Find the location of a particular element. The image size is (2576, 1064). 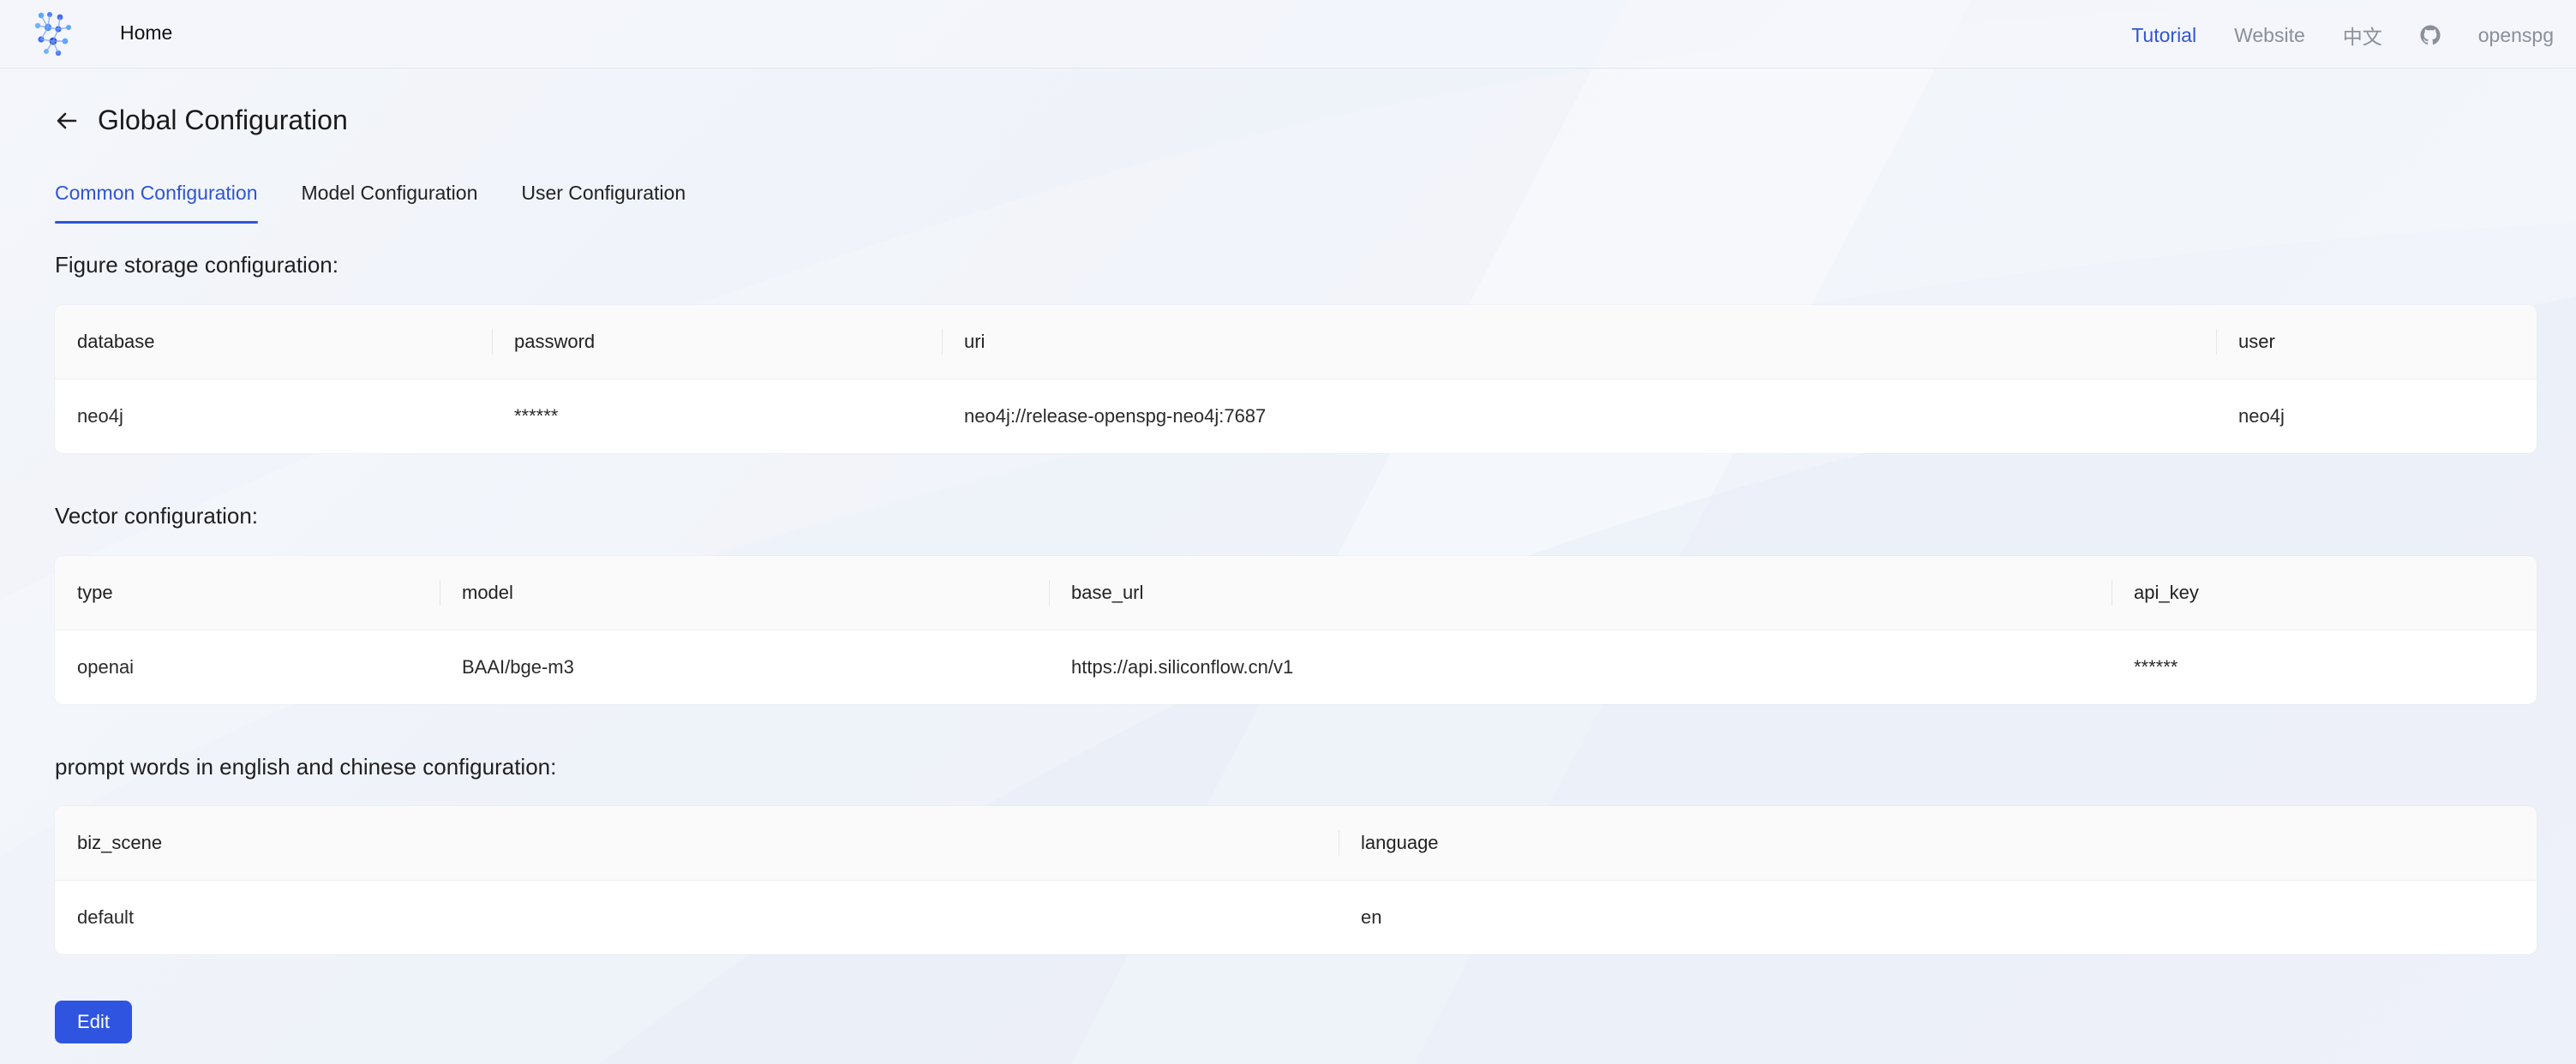

column-header: type is located at coordinates (95, 593).